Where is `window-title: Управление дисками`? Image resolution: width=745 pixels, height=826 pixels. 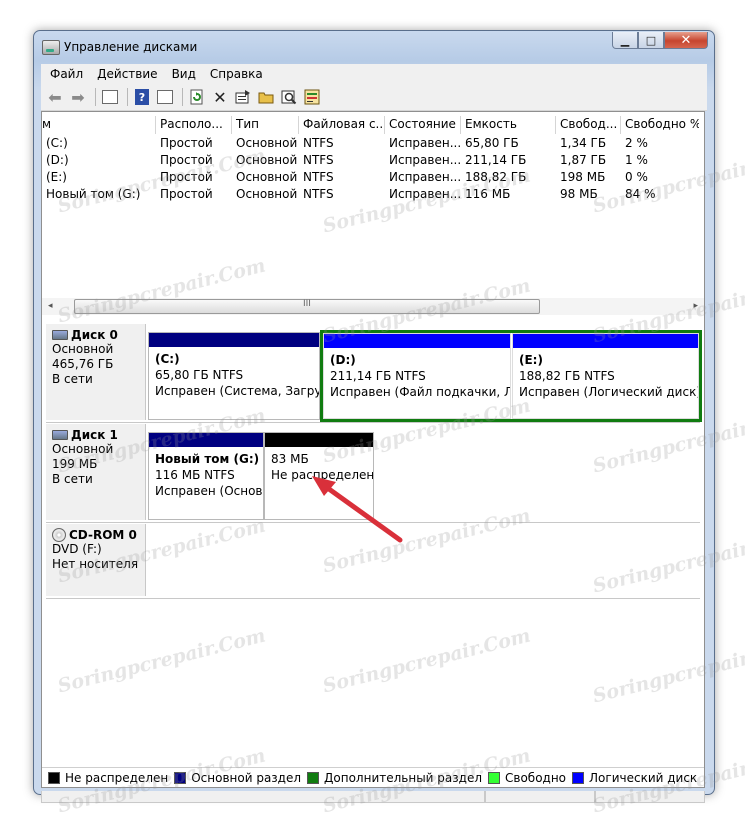
window-title: Управление дисками is located at coordinates (131, 47).